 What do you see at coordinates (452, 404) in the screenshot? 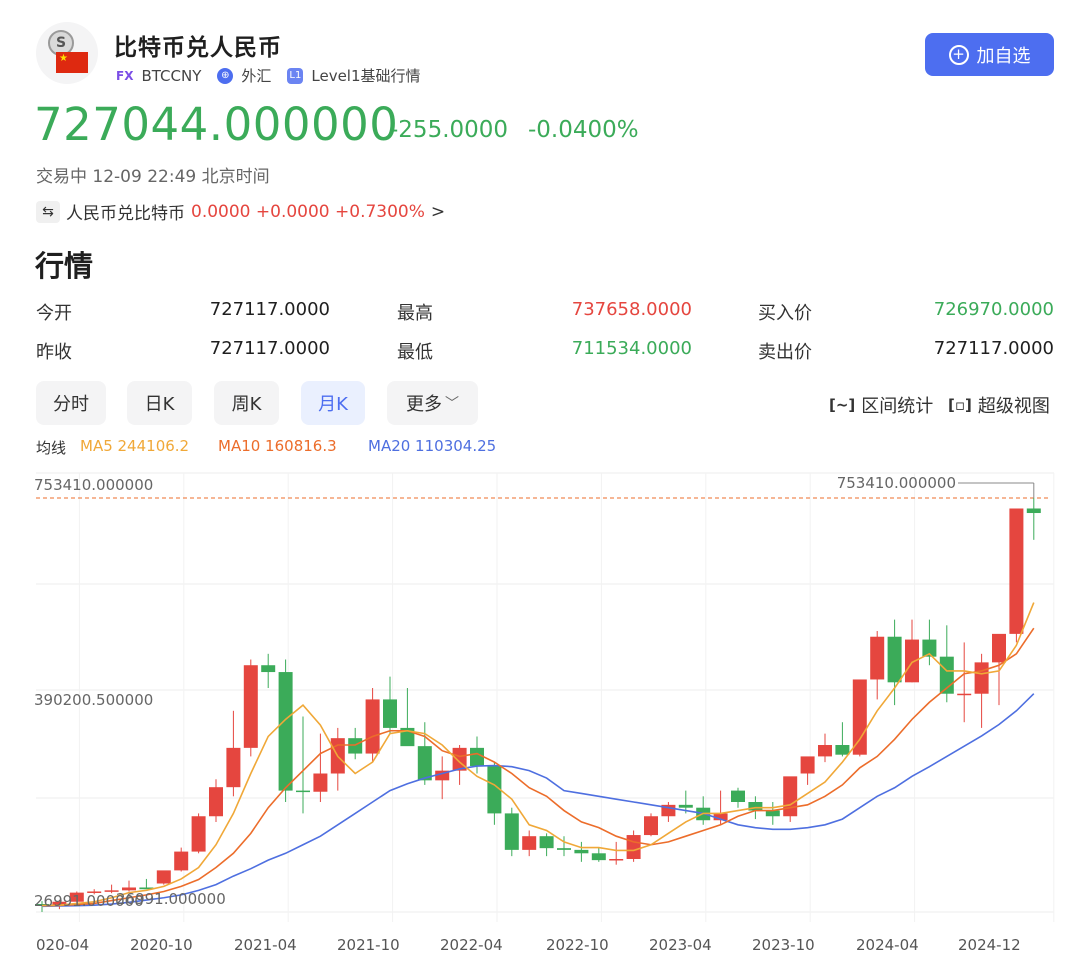
I see `chevron-down-icon: ﹀` at bounding box center [452, 404].